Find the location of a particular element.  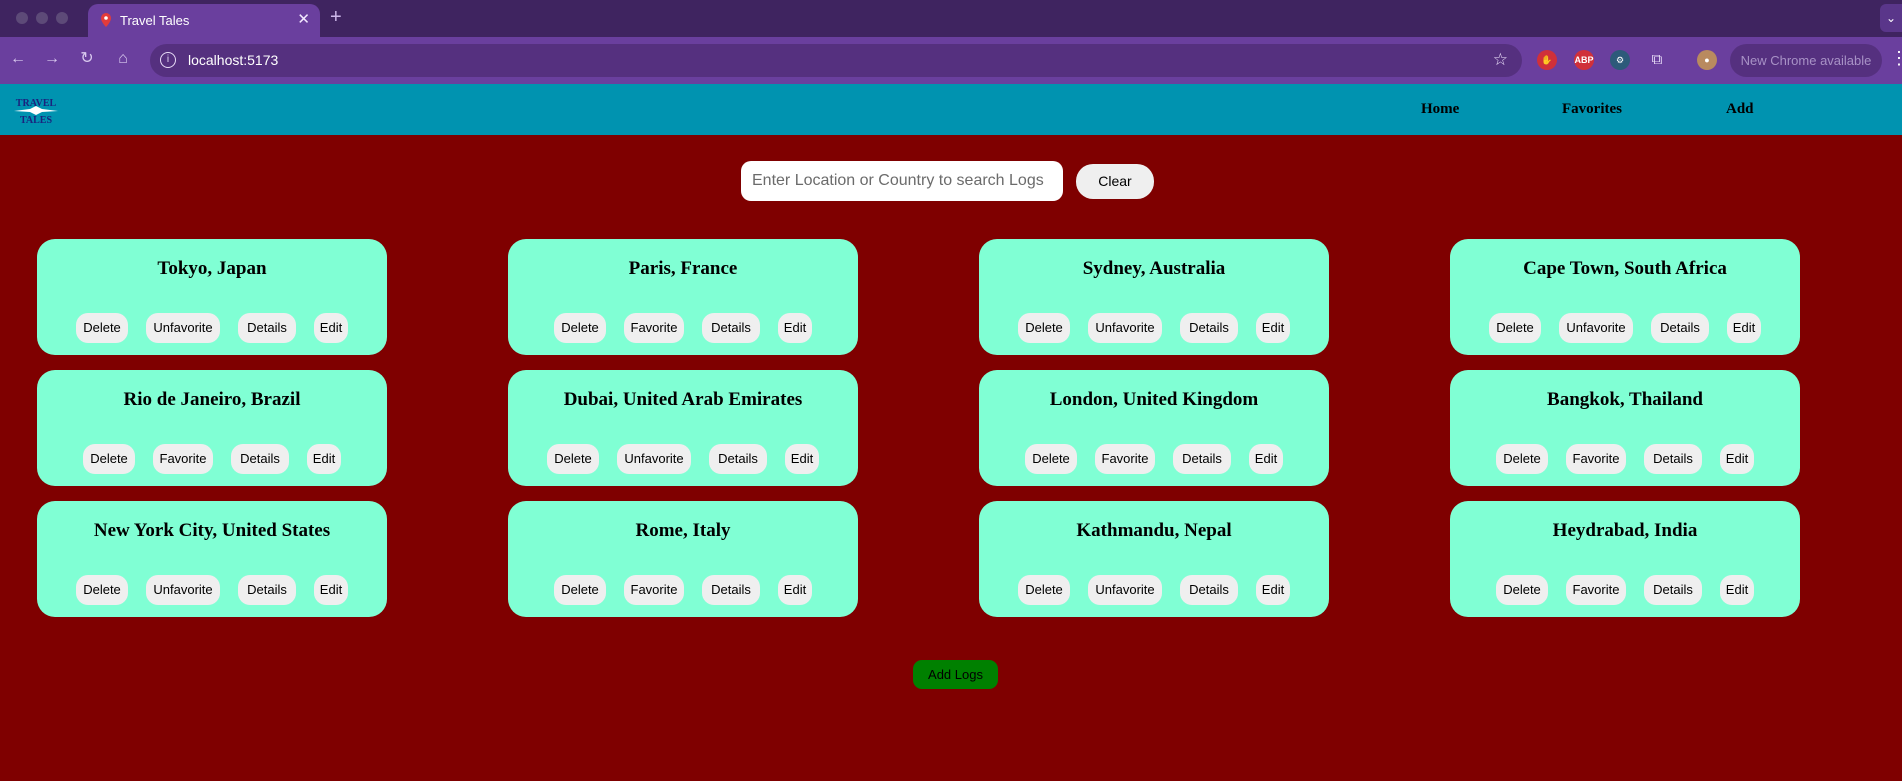

window-zoom-control is located at coordinates (62, 18).